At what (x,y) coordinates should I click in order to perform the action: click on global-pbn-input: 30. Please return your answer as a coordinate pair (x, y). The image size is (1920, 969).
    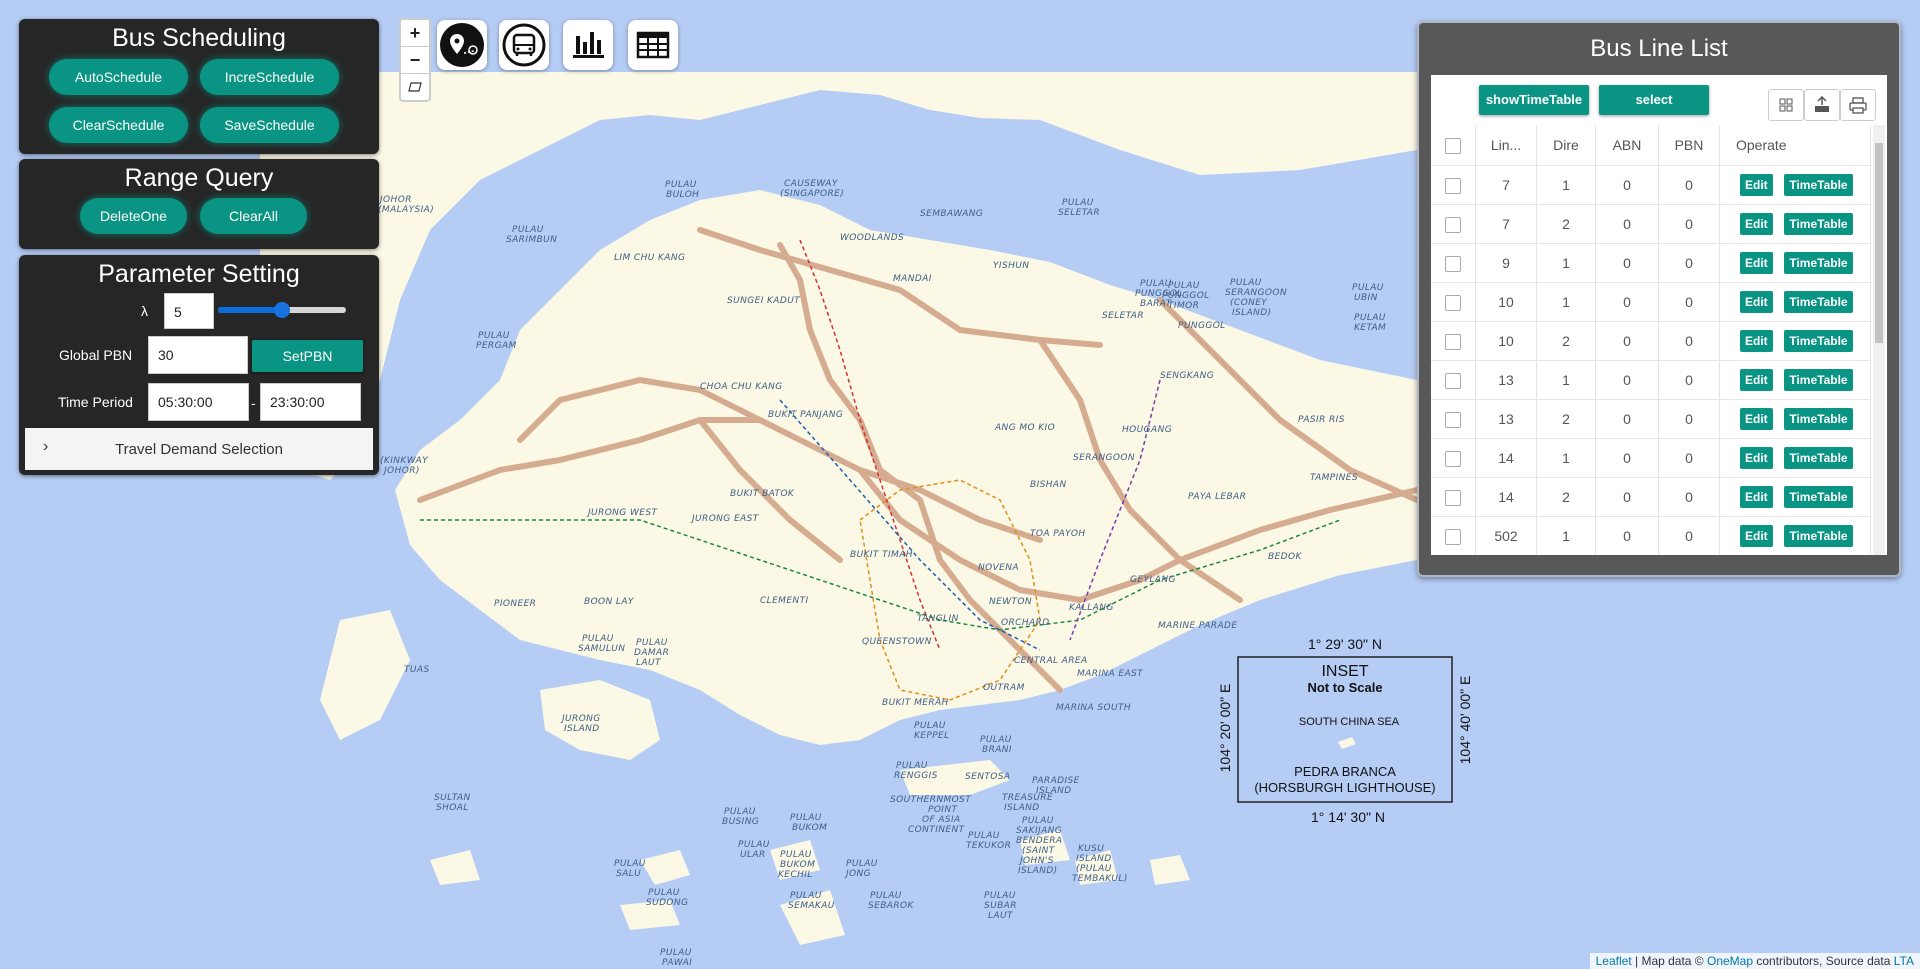
    Looking at the image, I should click on (198, 355).